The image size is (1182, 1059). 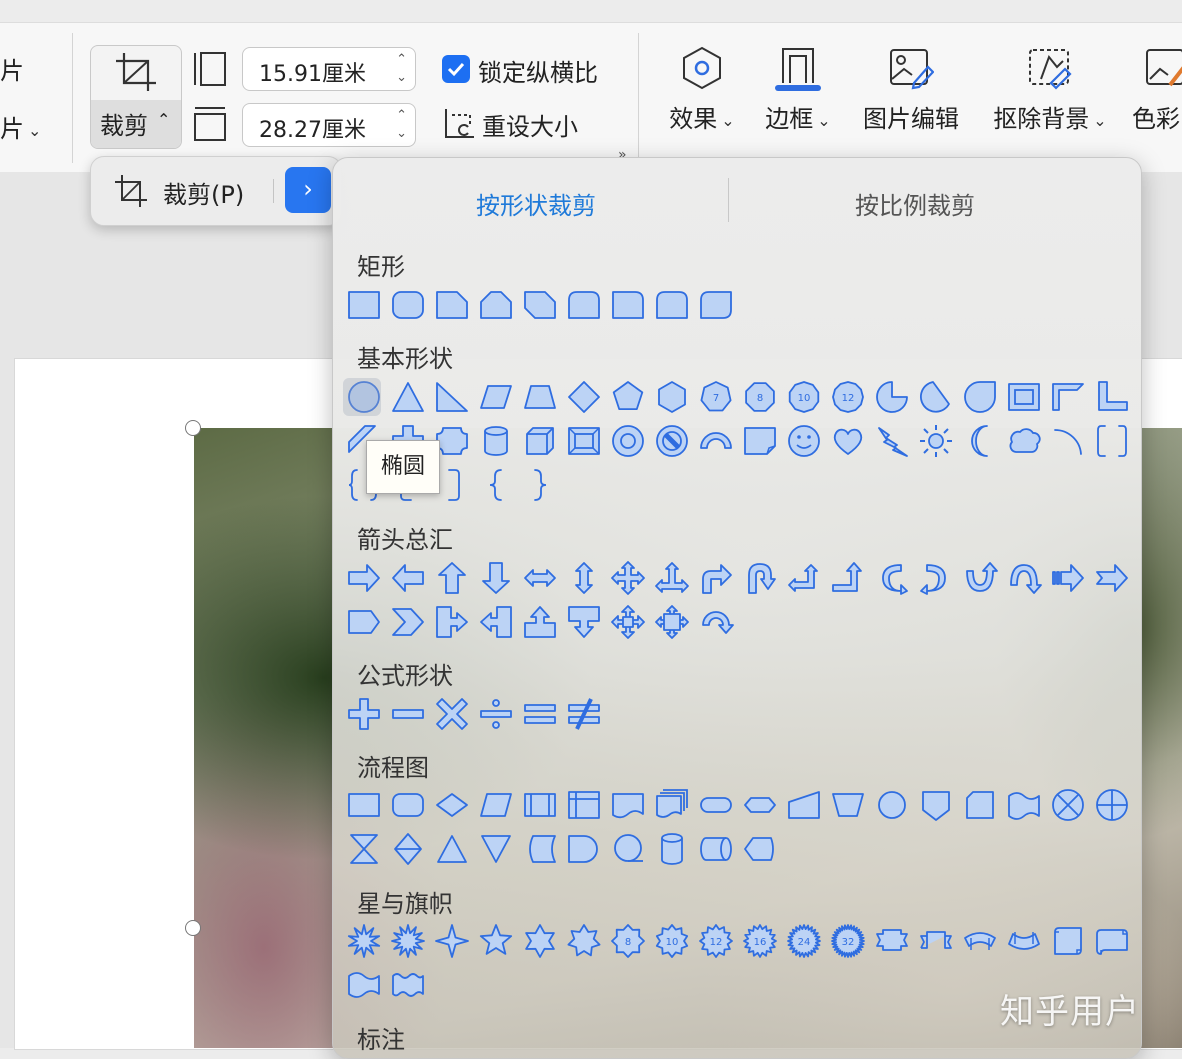 I want to click on crop-dropdown-area: 裁剪 ⌃, so click(x=136, y=124).